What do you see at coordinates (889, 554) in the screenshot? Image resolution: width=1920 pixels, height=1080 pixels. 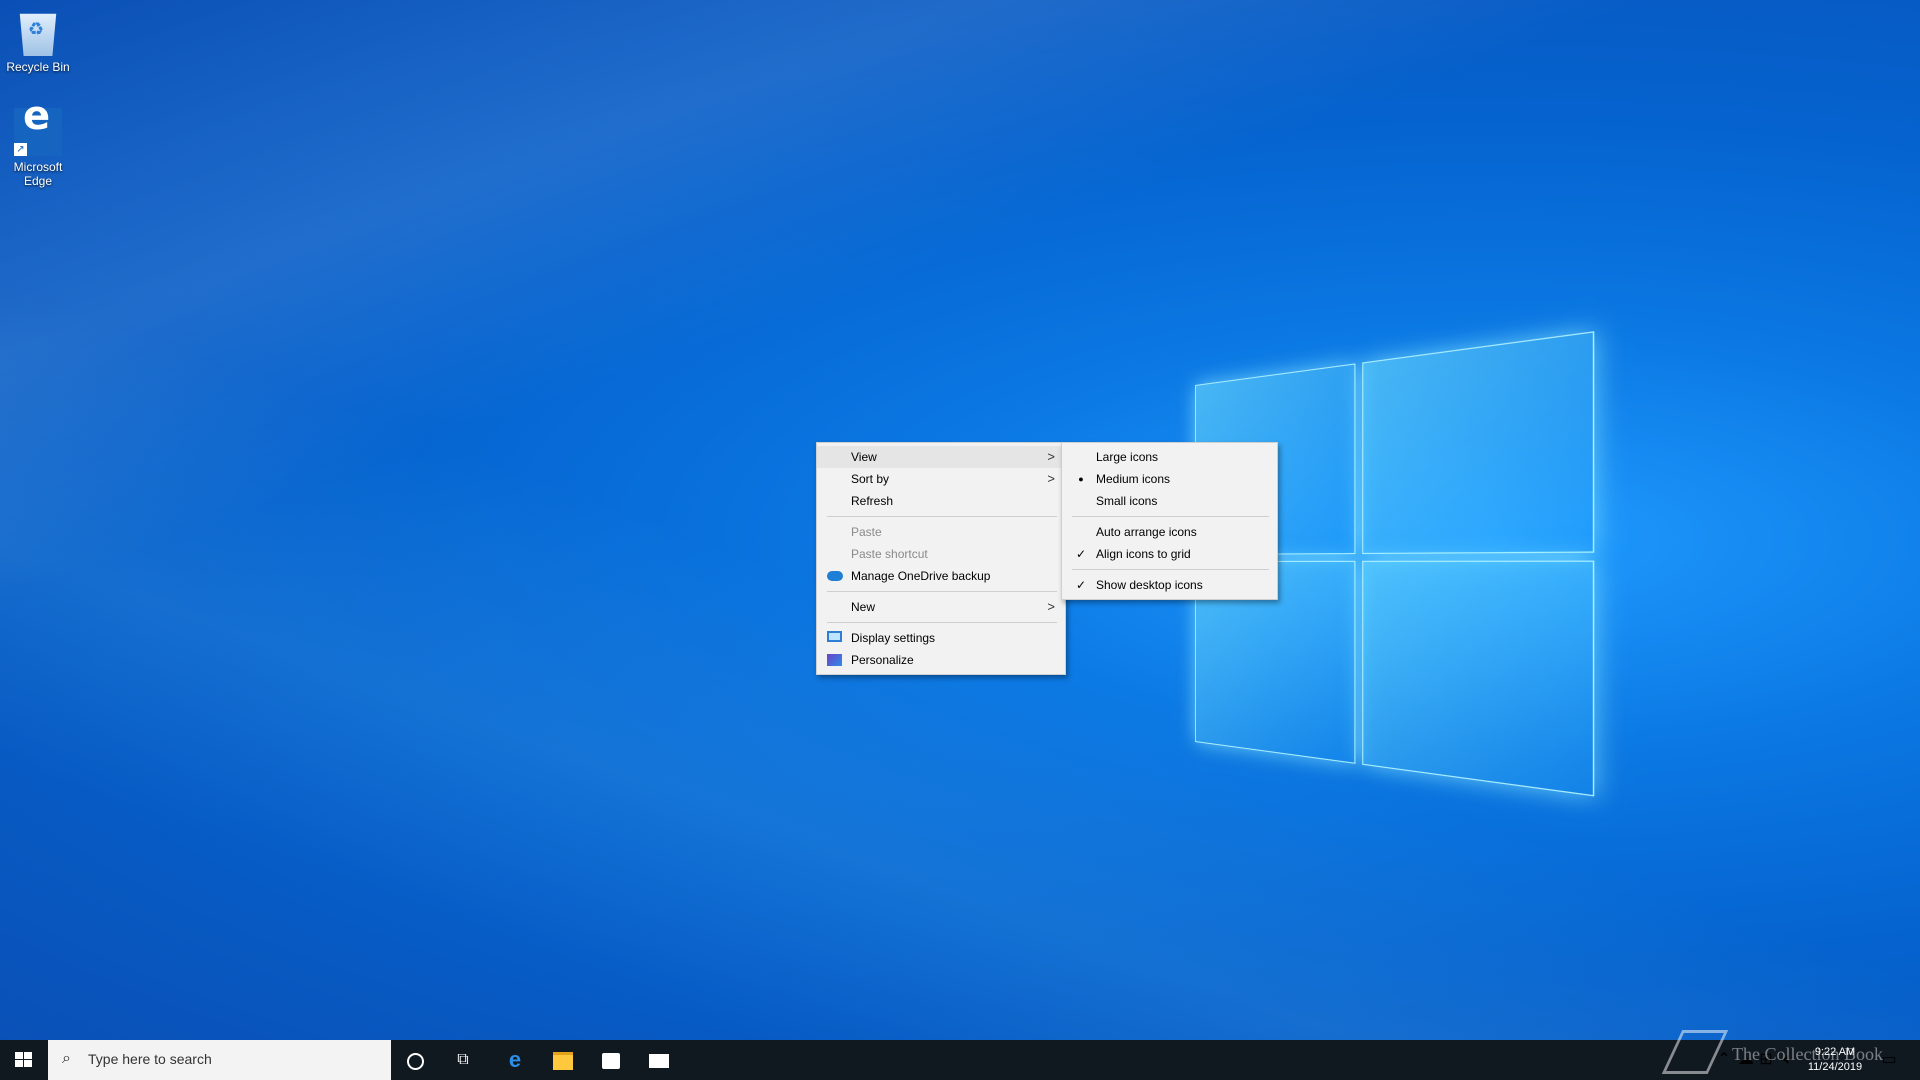 I see `menu-item-label: Paste shortcut` at bounding box center [889, 554].